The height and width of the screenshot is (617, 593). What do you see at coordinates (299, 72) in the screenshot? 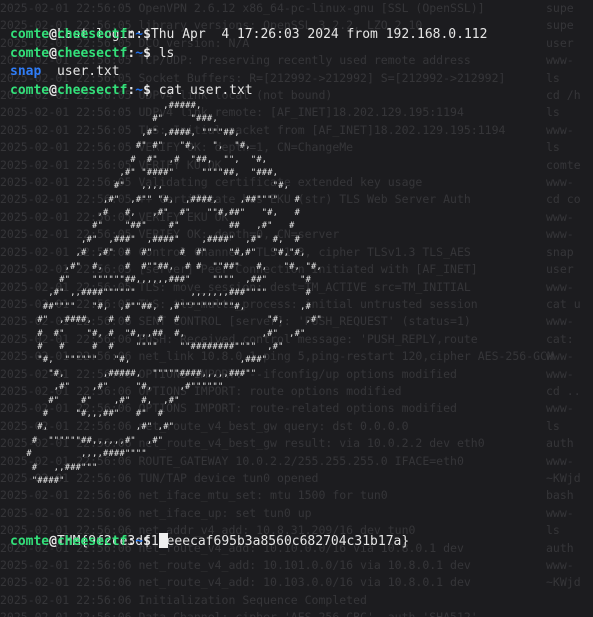
I see `ls-output-line: snap user.txt` at bounding box center [299, 72].